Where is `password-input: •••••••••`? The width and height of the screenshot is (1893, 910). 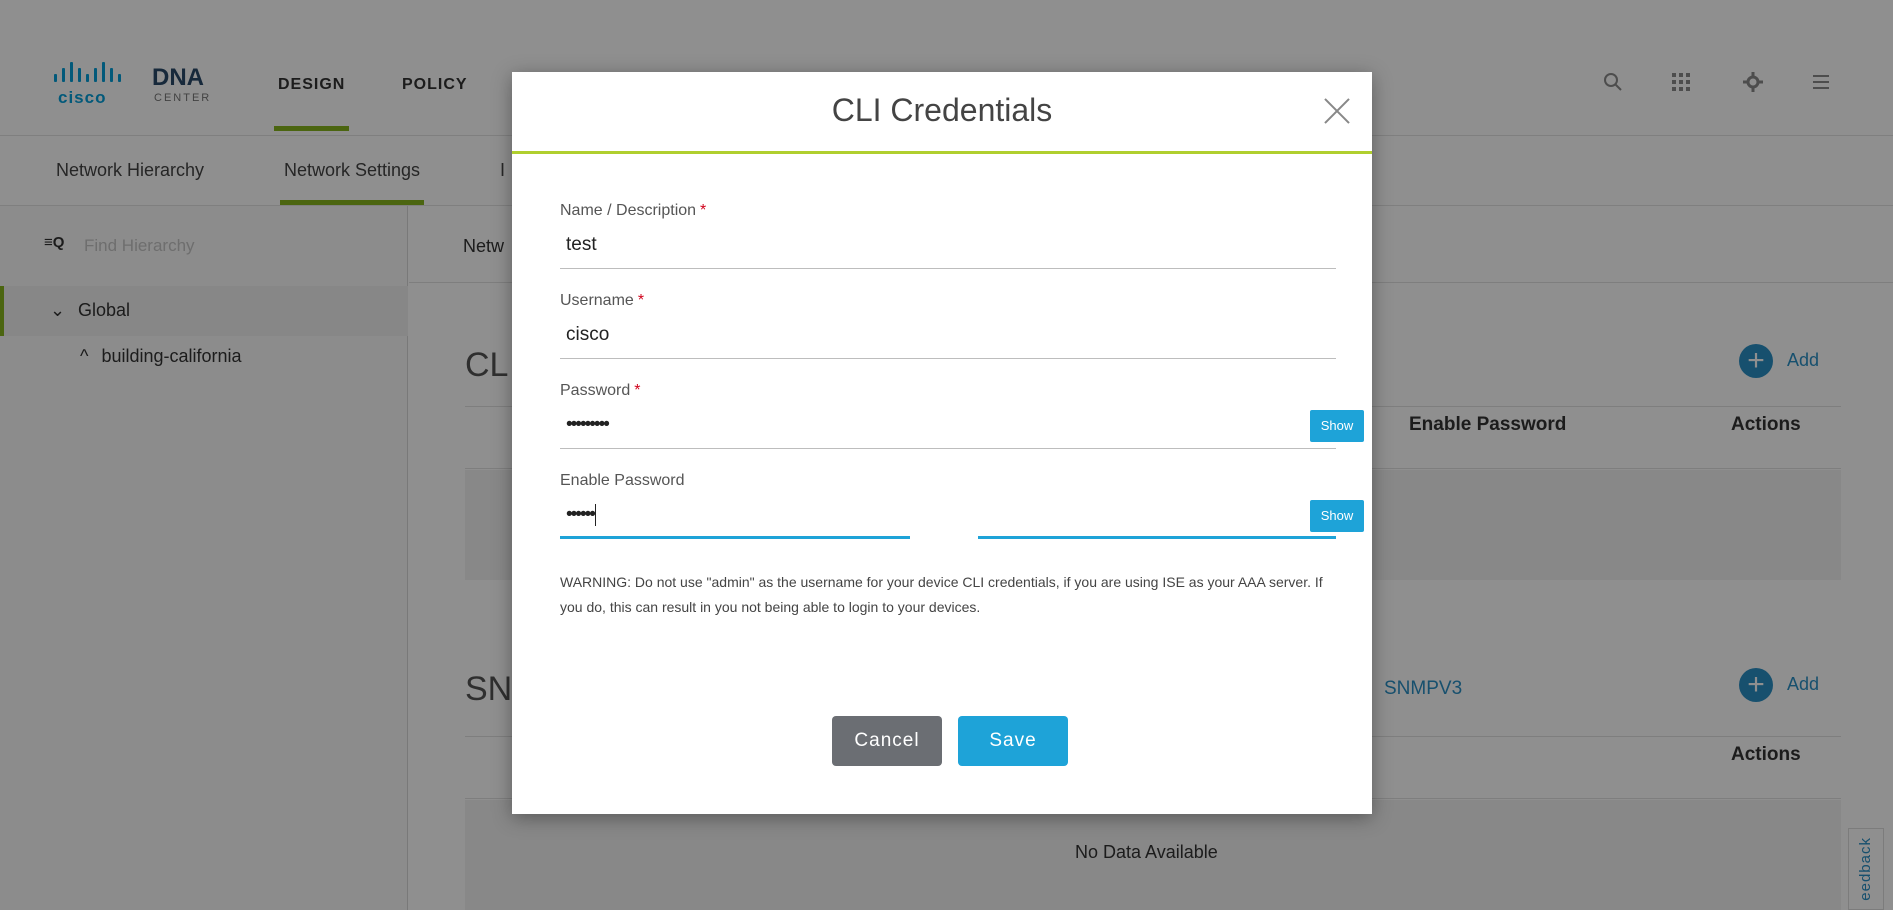
password-input: ••••••••• is located at coordinates (588, 425).